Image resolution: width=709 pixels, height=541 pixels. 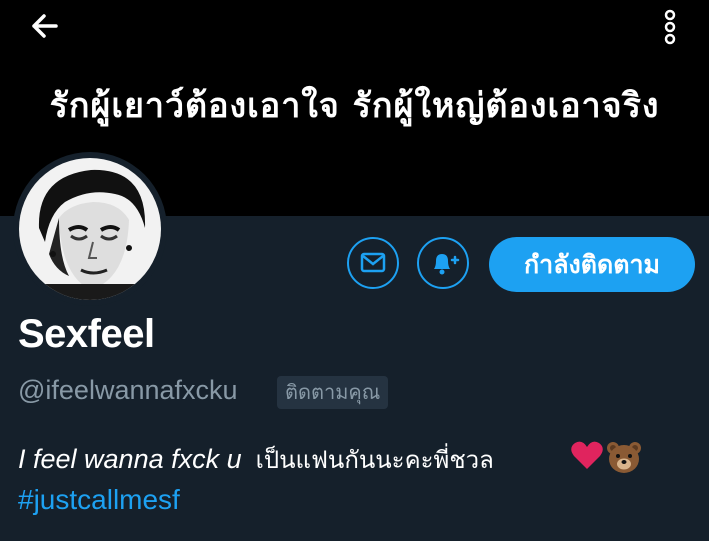 What do you see at coordinates (374, 460) in the screenshot?
I see `bio-thai: เป็นแฟนกันนะคะพี่ชวล` at bounding box center [374, 460].